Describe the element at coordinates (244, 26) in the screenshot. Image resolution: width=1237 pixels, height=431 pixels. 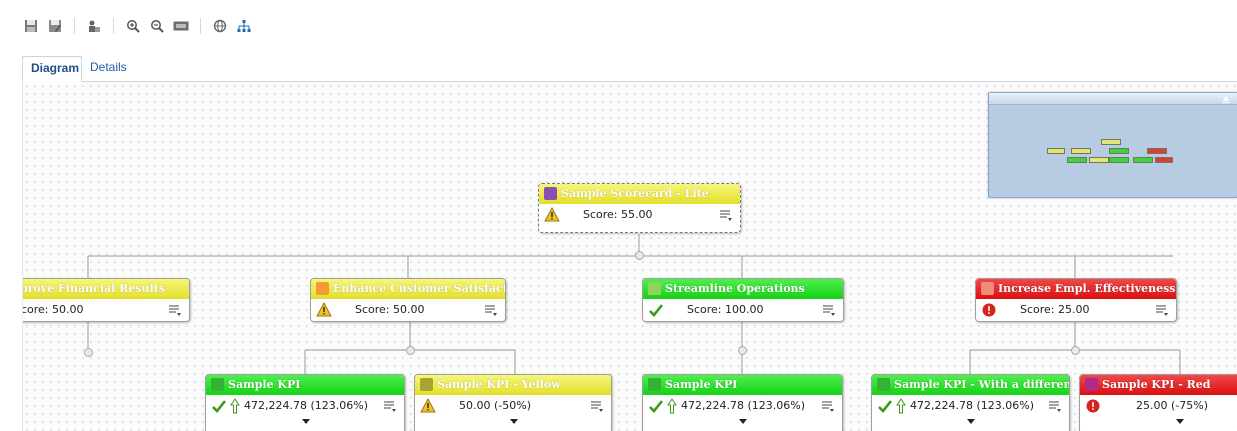
I see `hierarchy-icon` at that location.